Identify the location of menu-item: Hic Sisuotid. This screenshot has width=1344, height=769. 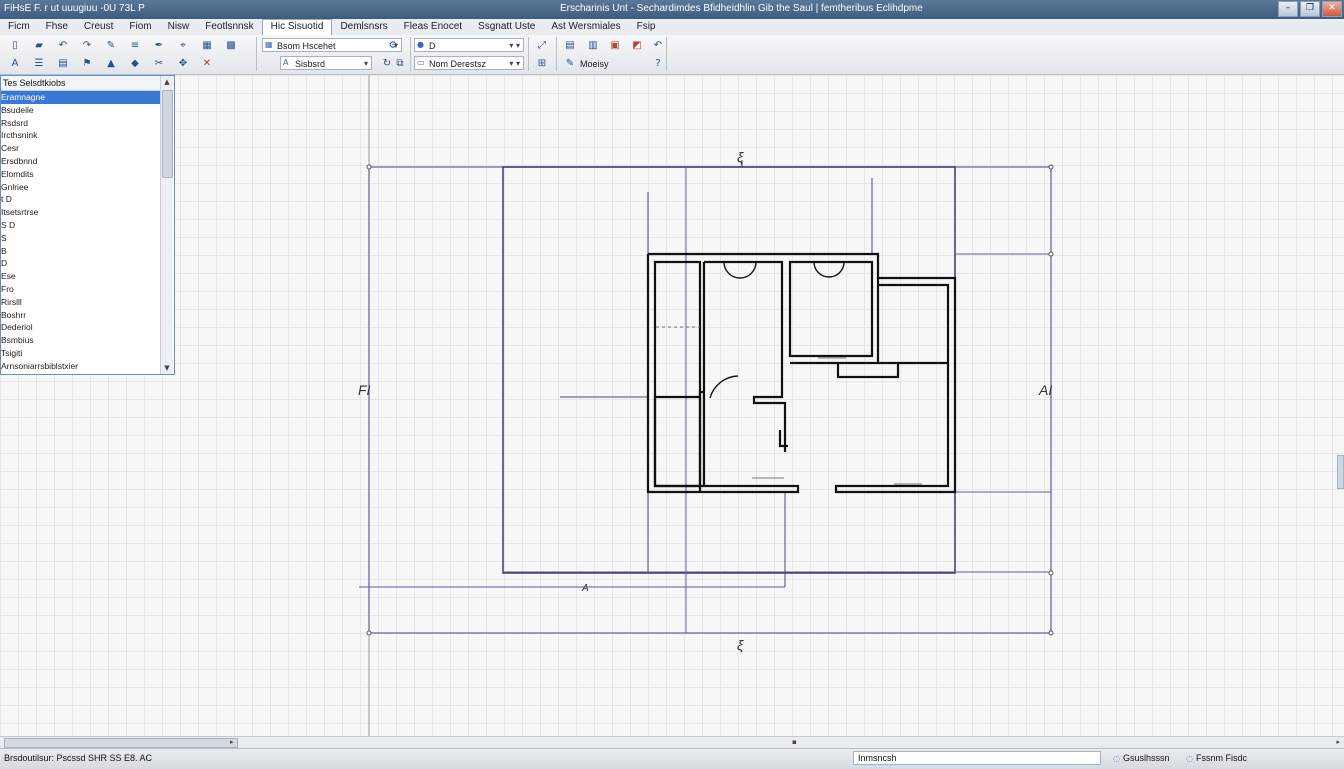
(297, 27).